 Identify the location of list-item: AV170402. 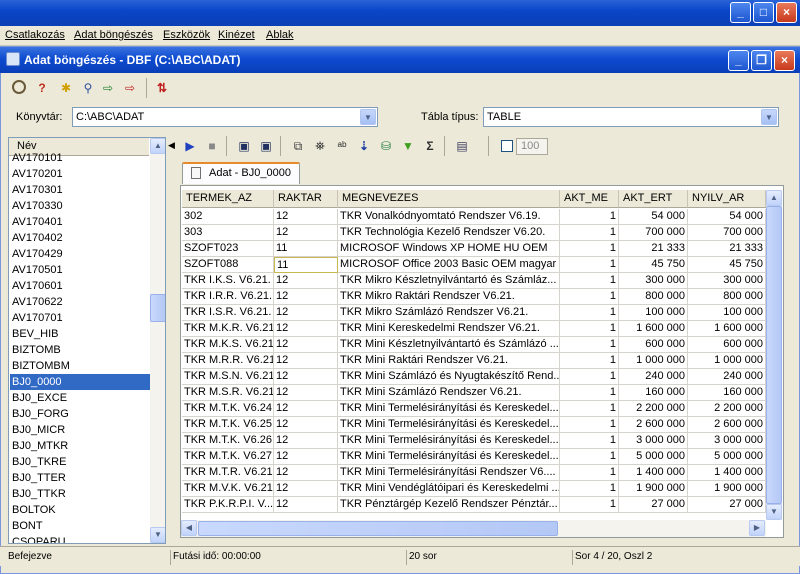
(80, 238).